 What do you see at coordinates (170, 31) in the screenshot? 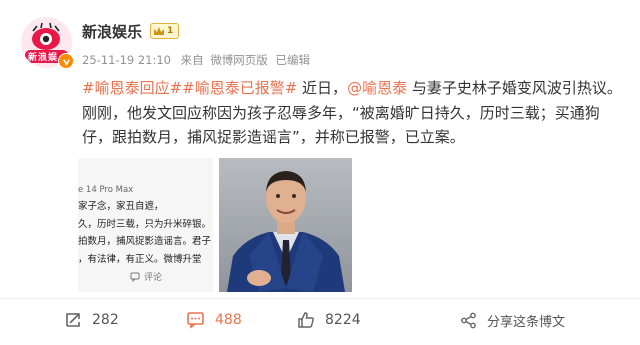
I see `vip-level: 1` at bounding box center [170, 31].